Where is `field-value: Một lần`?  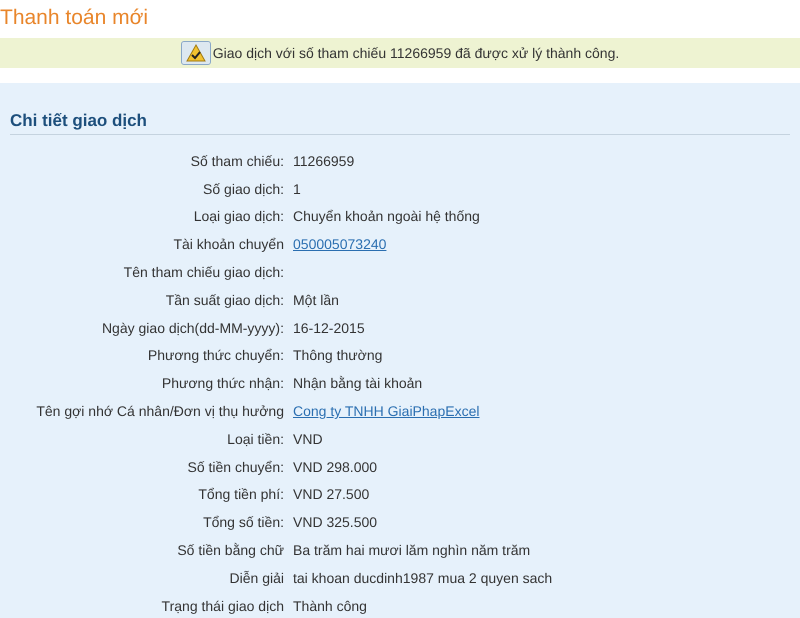 field-value: Một lần is located at coordinates (316, 300).